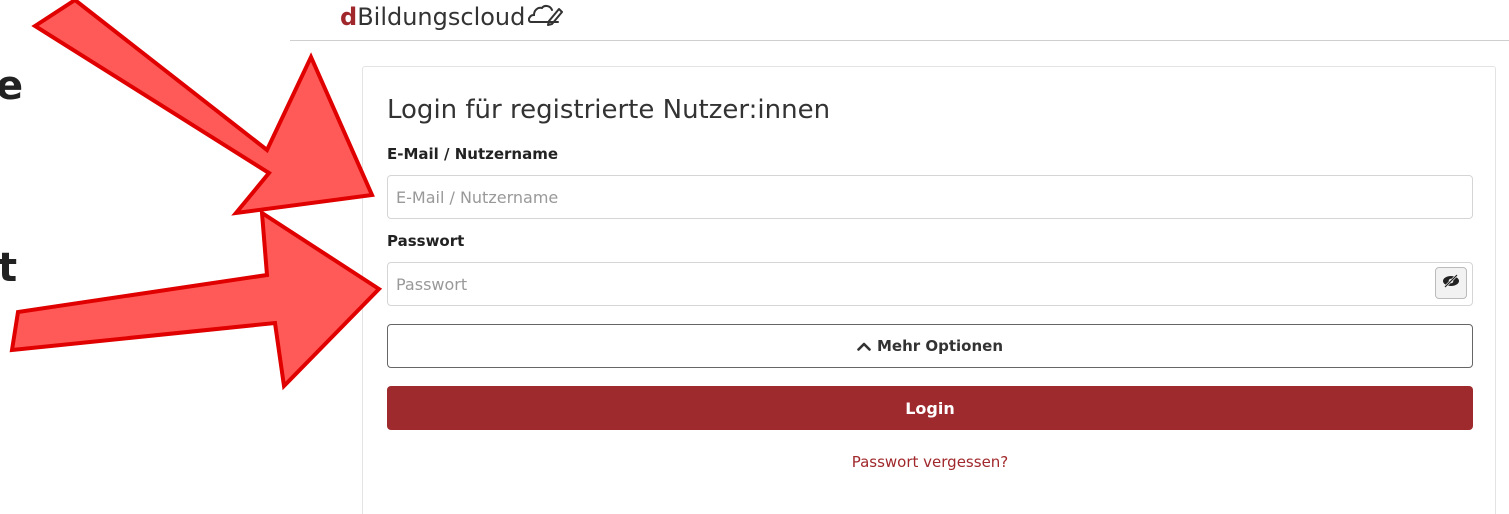  What do you see at coordinates (473, 154) in the screenshot?
I see `email-label: E-Mail / Nutzername` at bounding box center [473, 154].